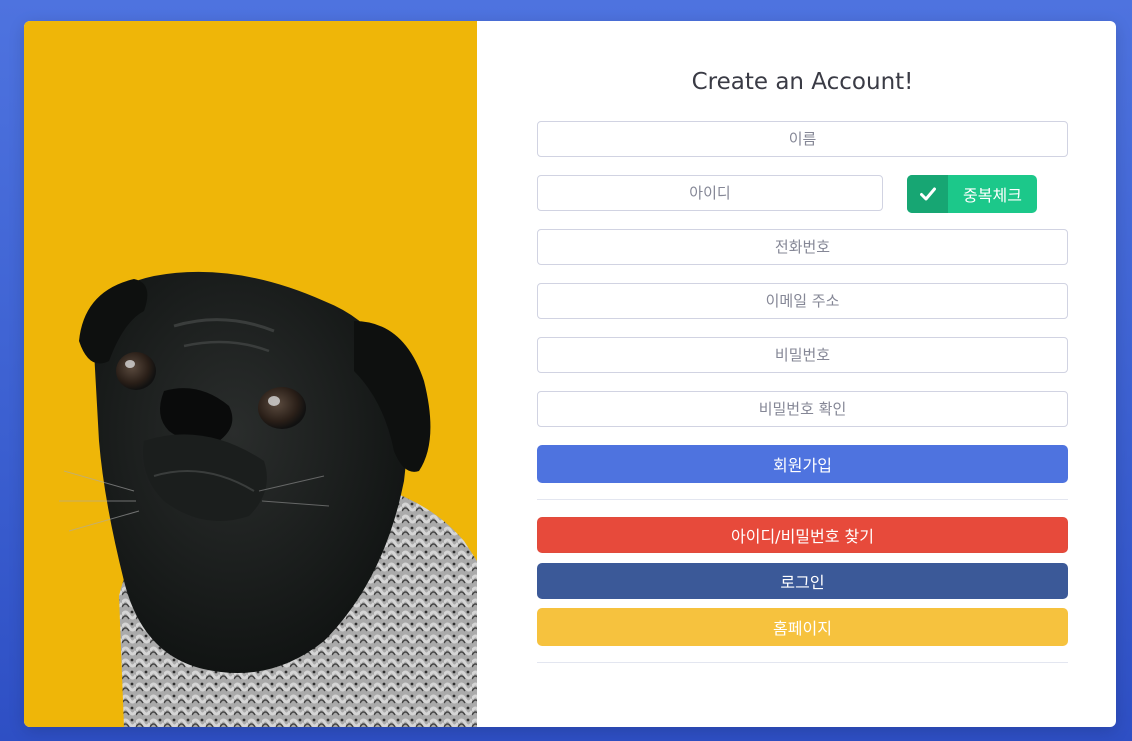  I want to click on password-confirm-input, so click(802, 409).